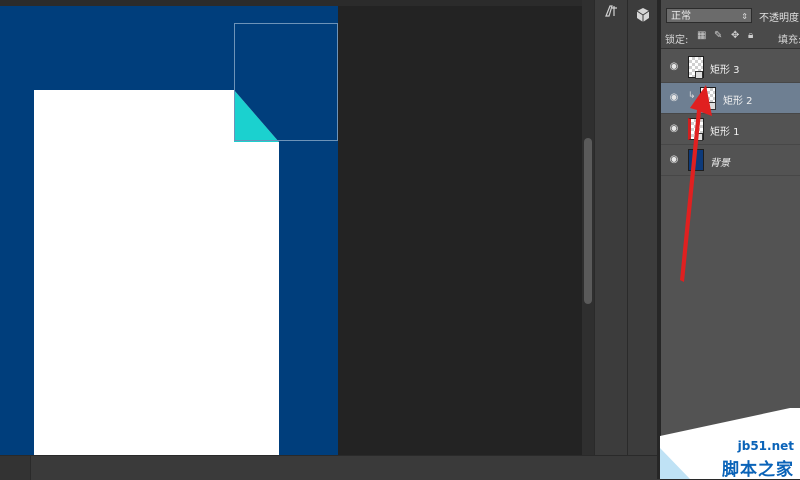 The width and height of the screenshot is (800, 480). What do you see at coordinates (758, 470) in the screenshot?
I see `watermark-title: 脚本之家` at bounding box center [758, 470].